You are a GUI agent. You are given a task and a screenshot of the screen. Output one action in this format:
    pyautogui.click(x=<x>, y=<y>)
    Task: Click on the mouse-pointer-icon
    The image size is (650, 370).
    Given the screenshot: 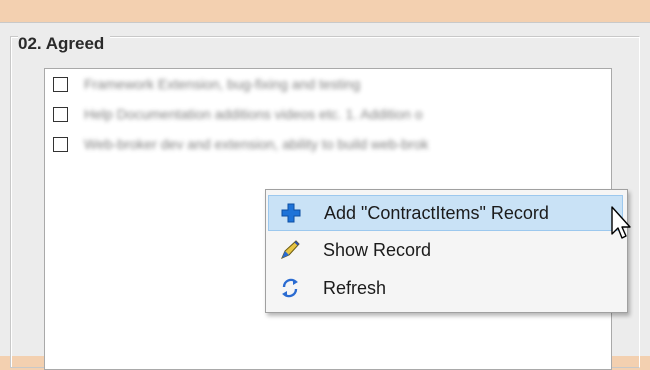 What is the action you would take?
    pyautogui.click(x=621, y=222)
    